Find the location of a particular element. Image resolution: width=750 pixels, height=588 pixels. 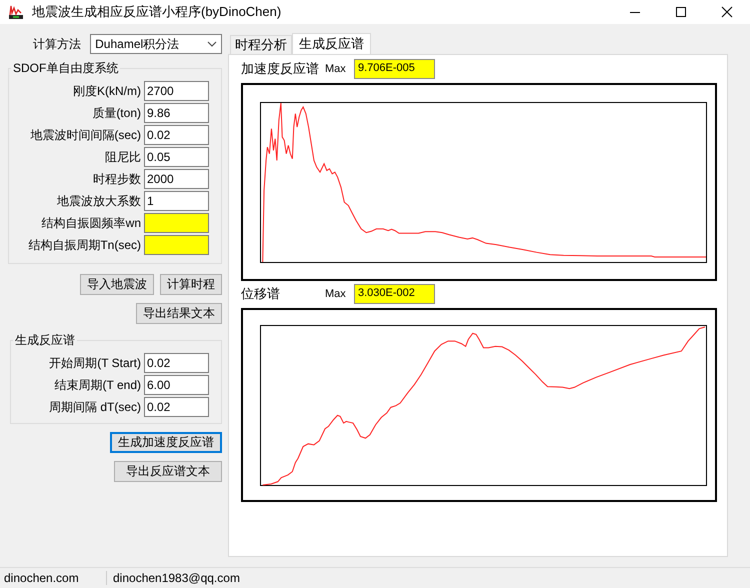

field-label: 质量(ton) is located at coordinates (116, 113).